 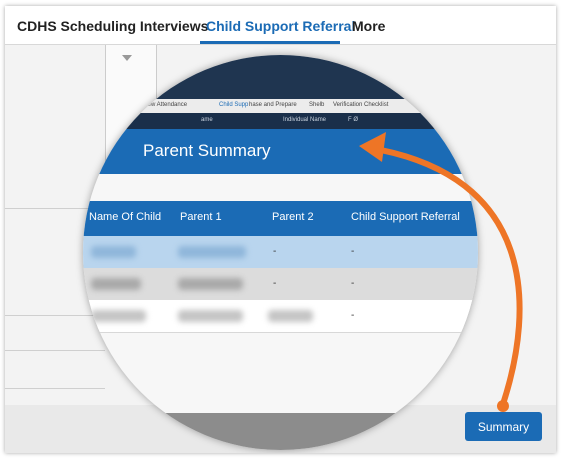 What do you see at coordinates (503, 406) in the screenshot?
I see `arrow-start-dot` at bounding box center [503, 406].